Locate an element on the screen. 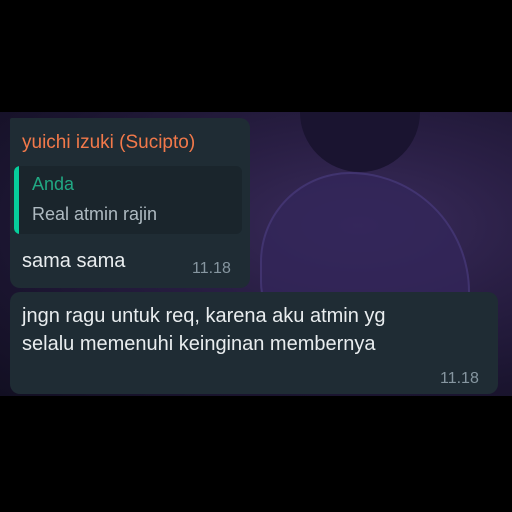 This screenshot has height=512, width=512. message-line: jngn ragu untuk req, karena aku atmin yg is located at coordinates (204, 316).